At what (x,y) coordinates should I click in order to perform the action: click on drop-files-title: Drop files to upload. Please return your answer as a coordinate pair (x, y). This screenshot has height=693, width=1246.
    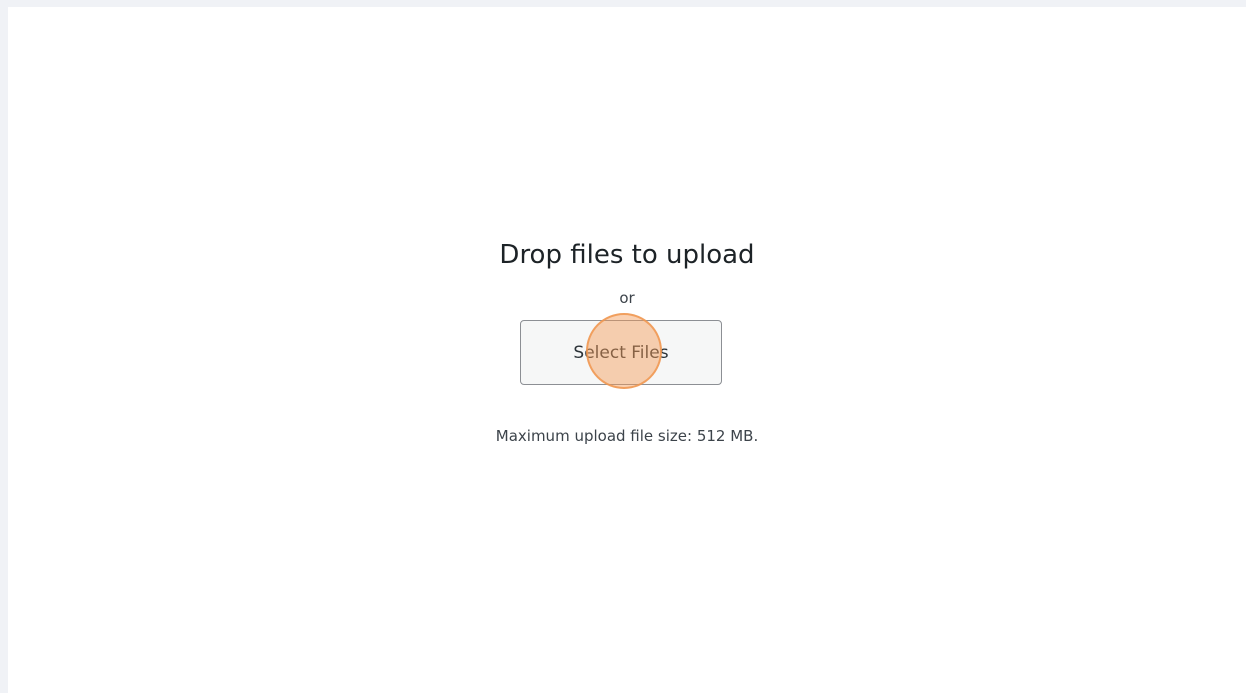
    Looking at the image, I should click on (627, 255).